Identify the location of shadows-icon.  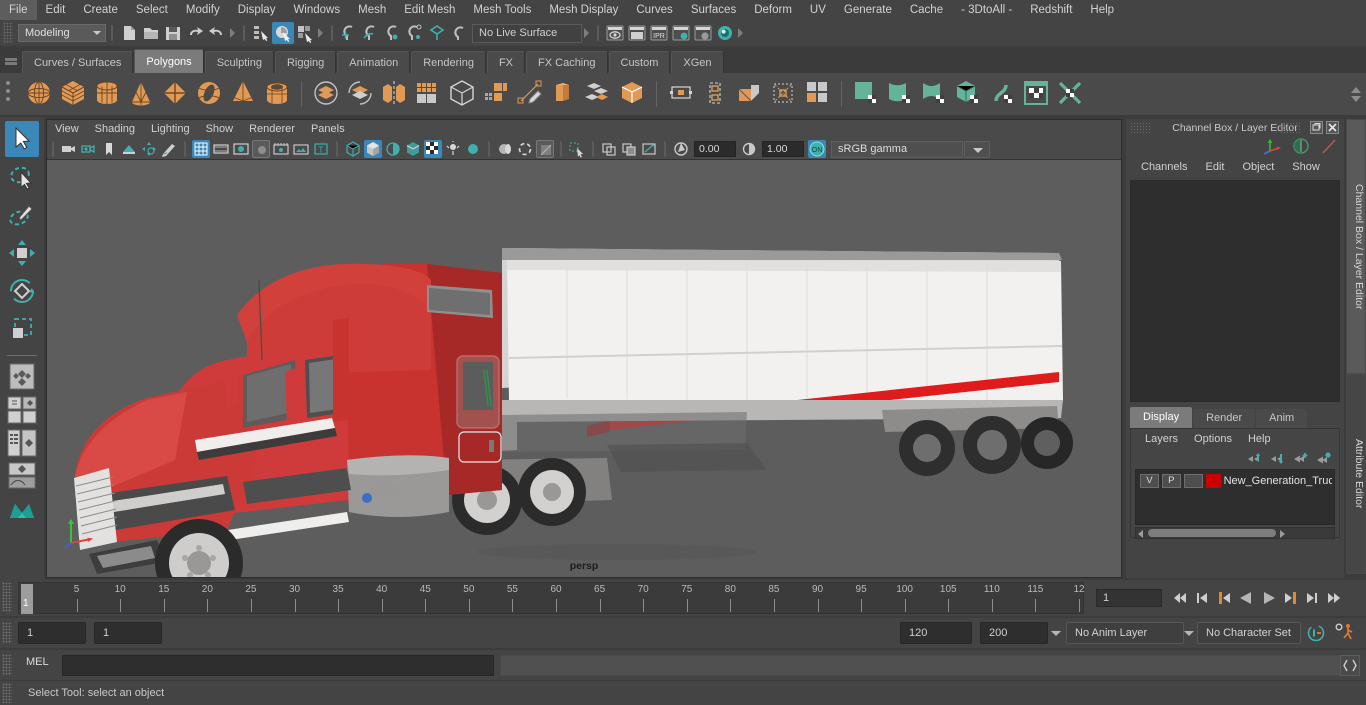
(453, 149).